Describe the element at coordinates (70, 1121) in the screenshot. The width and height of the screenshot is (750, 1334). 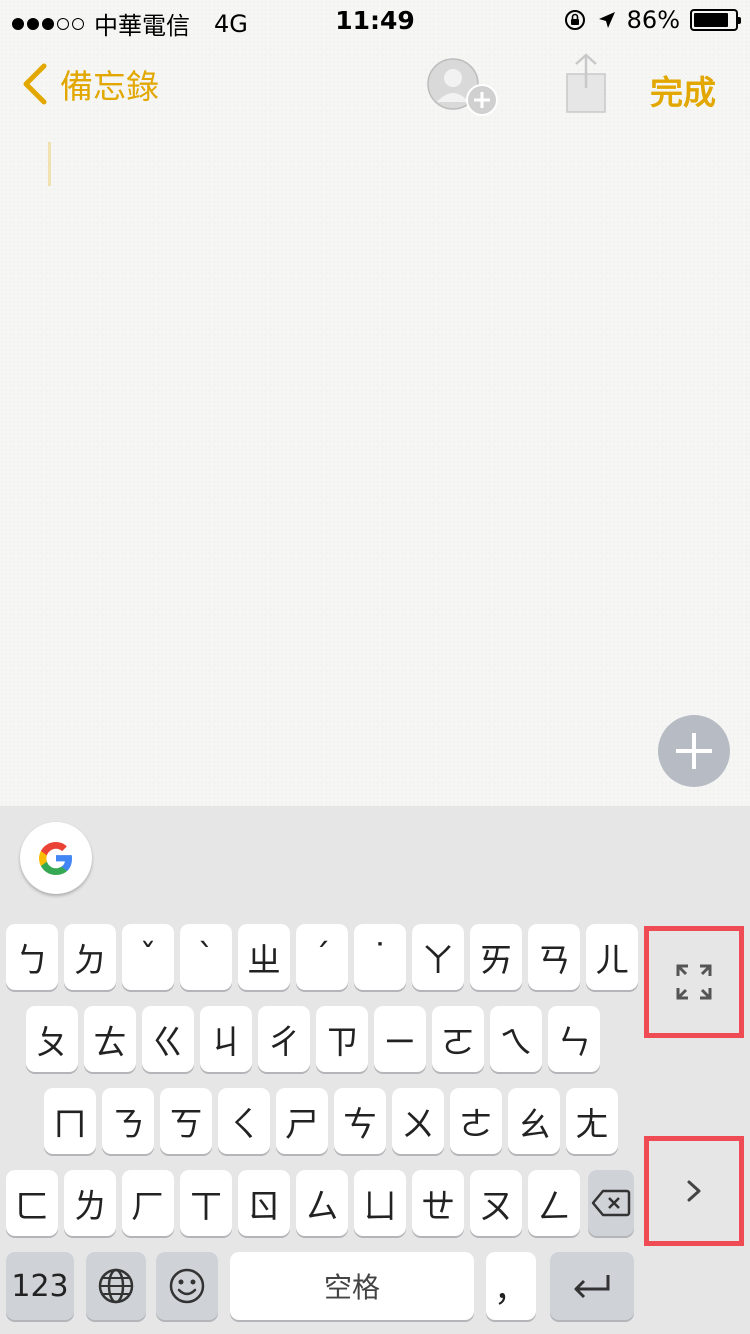
I see `key: ㄇ` at that location.